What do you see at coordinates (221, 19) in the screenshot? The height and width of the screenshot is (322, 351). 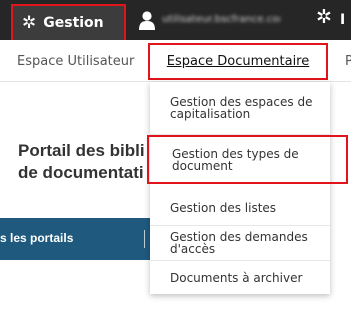 I see `user-name: utilisateur.bscfrance.com` at bounding box center [221, 19].